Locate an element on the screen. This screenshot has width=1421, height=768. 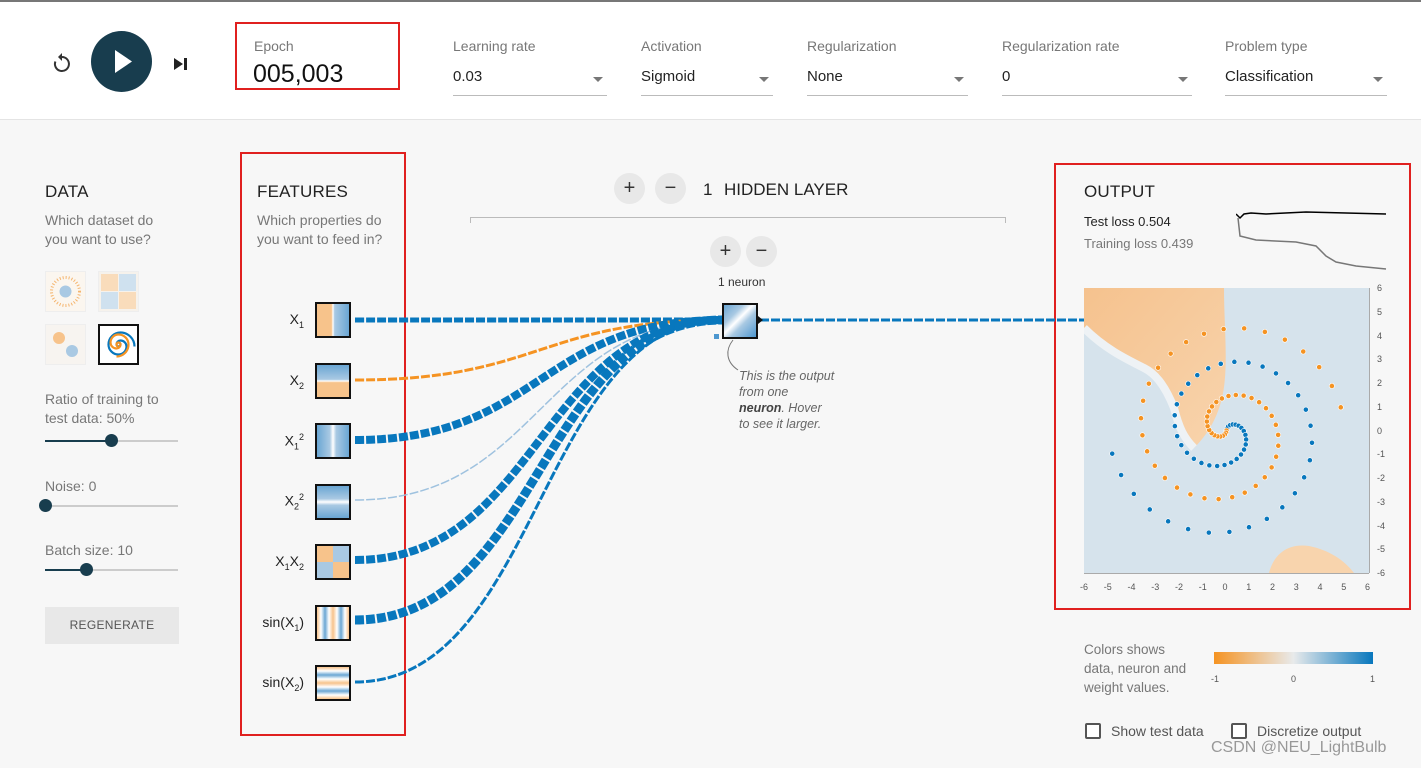
loss-chart is located at coordinates (1311, 240).